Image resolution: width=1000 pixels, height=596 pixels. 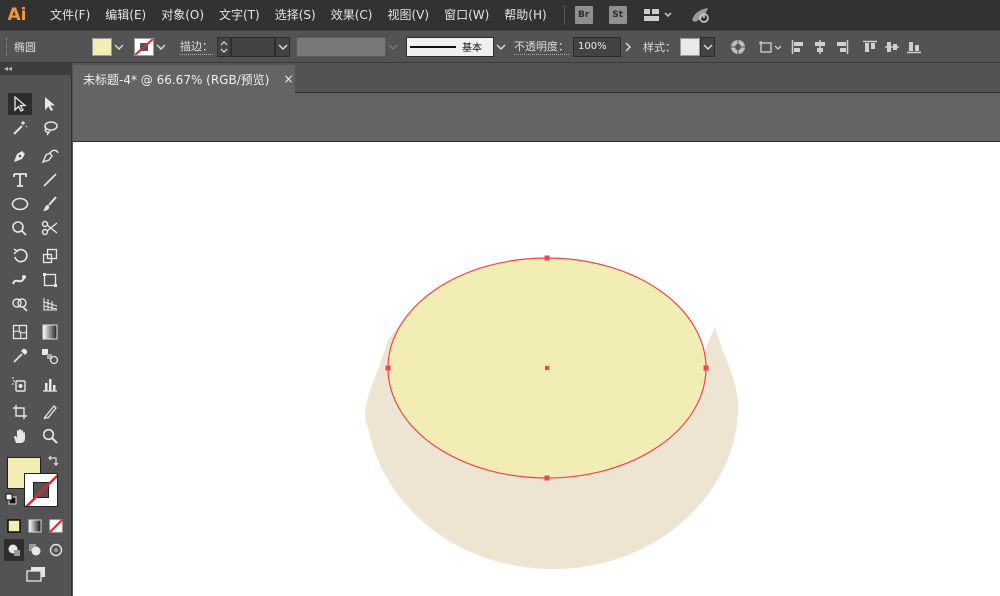 What do you see at coordinates (20, 180) in the screenshot?
I see `type-tool` at bounding box center [20, 180].